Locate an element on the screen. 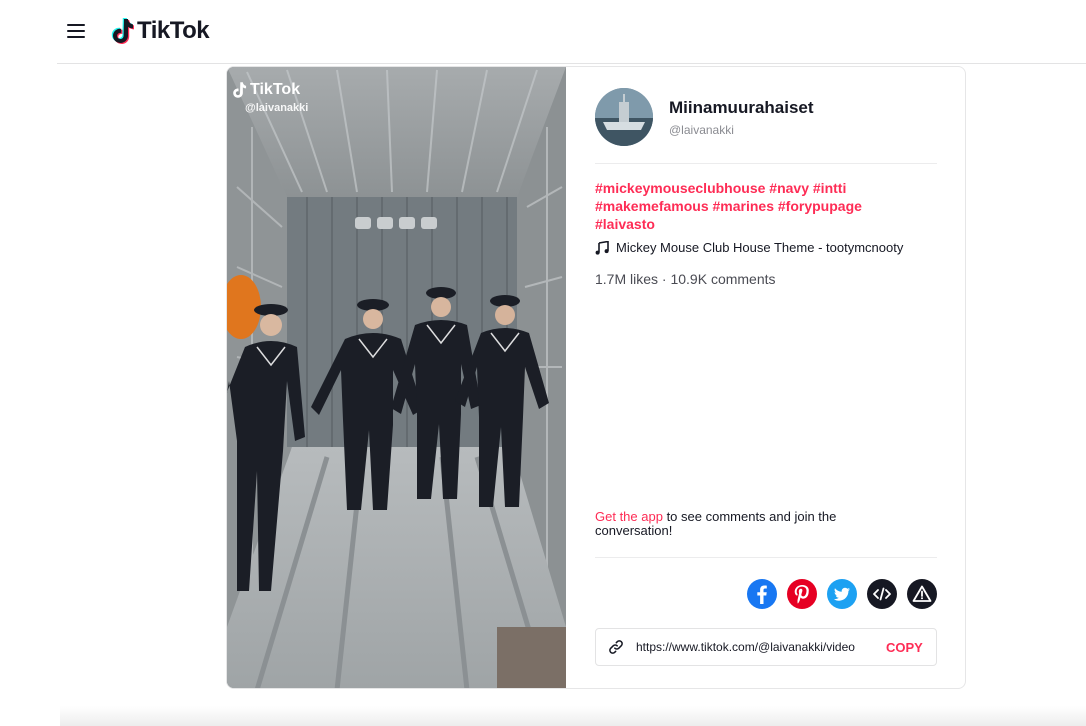  tiktok-note-icon is located at coordinates (122, 31).